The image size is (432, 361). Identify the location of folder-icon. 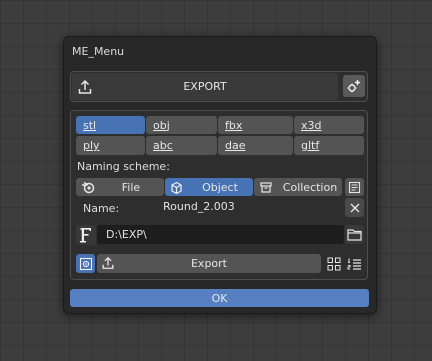
(354, 234).